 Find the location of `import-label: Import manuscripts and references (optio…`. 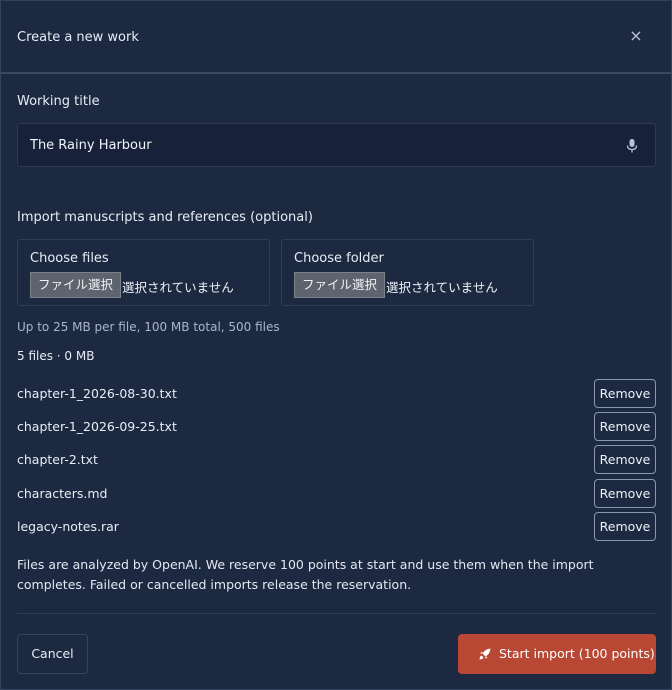

import-label: Import manuscripts and references (optio… is located at coordinates (165, 217).